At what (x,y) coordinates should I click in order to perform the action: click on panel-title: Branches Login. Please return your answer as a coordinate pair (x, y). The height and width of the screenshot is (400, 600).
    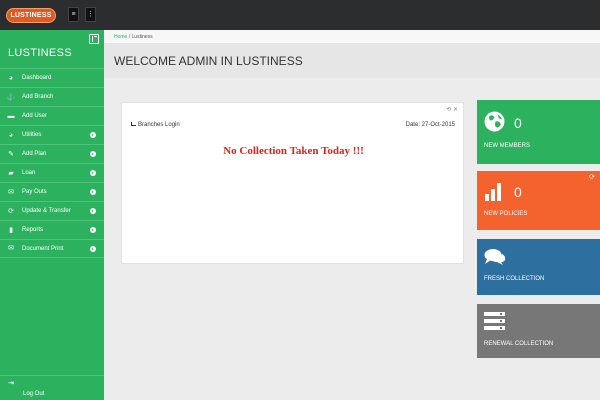
    Looking at the image, I should click on (155, 125).